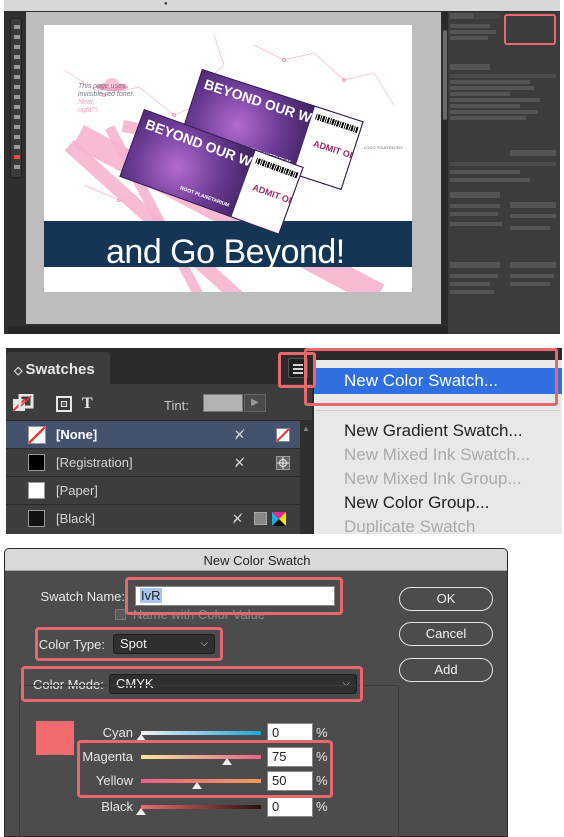 The width and height of the screenshot is (564, 837). Describe the element at coordinates (176, 405) in the screenshot. I see `tint-label: Tint:` at that location.